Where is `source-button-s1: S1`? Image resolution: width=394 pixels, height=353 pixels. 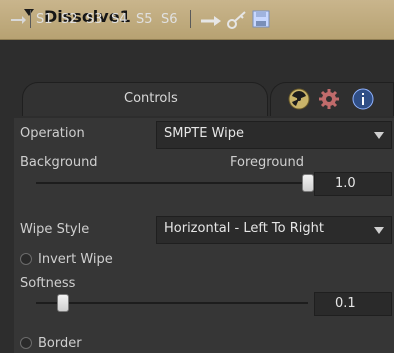 source-button-s1: S1 is located at coordinates (44, 19).